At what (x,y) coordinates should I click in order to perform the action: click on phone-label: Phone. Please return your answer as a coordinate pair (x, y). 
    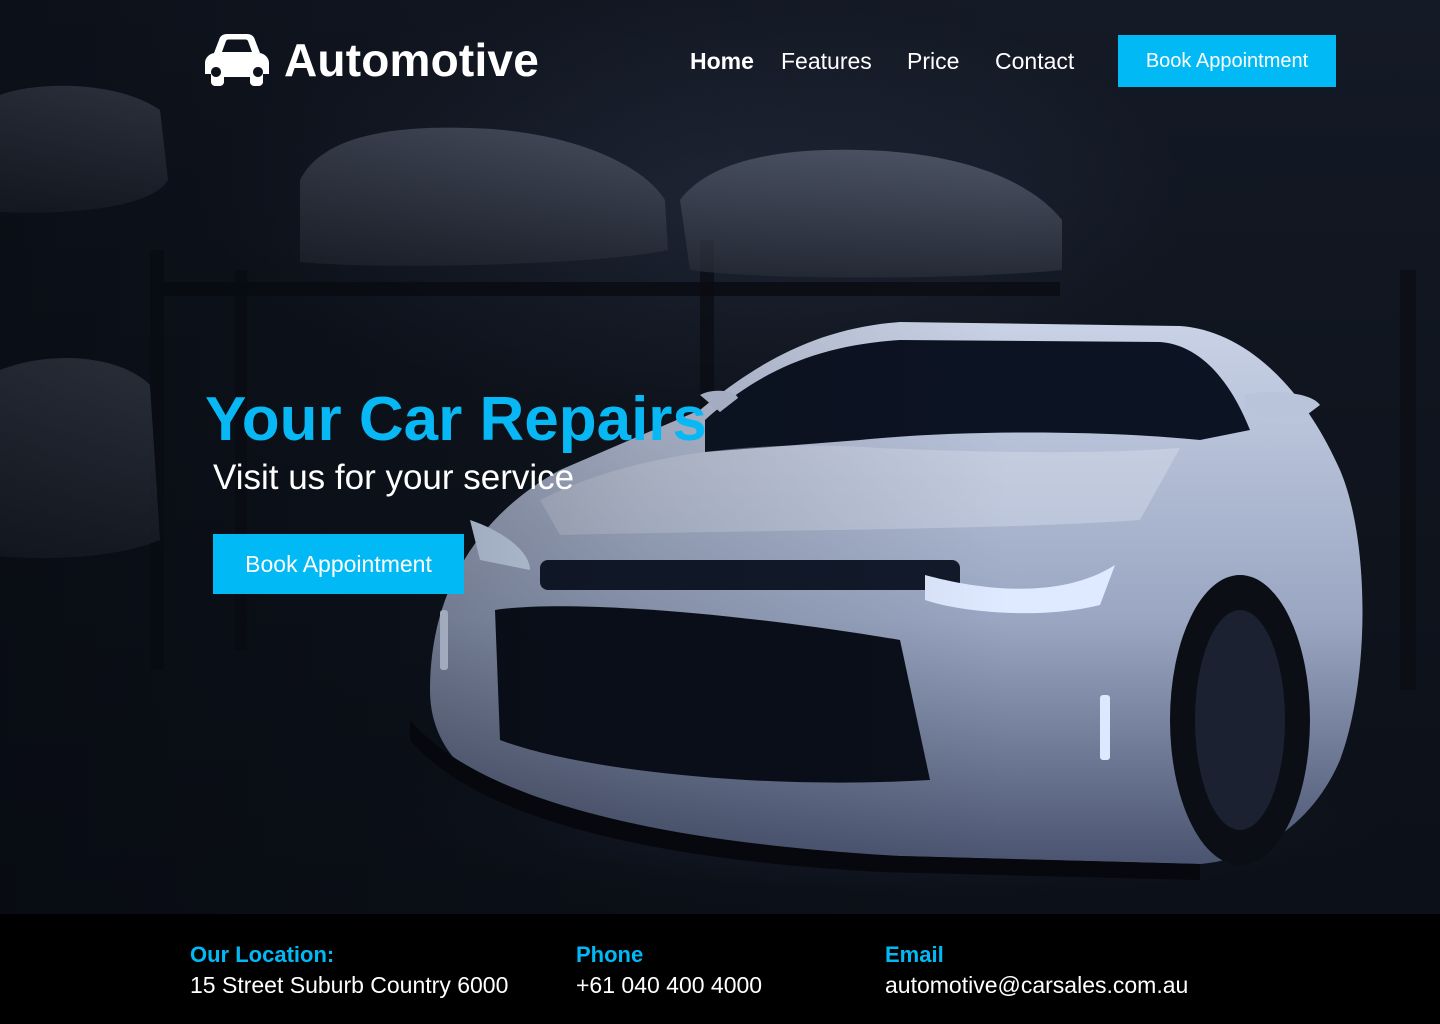
    Looking at the image, I should click on (610, 954).